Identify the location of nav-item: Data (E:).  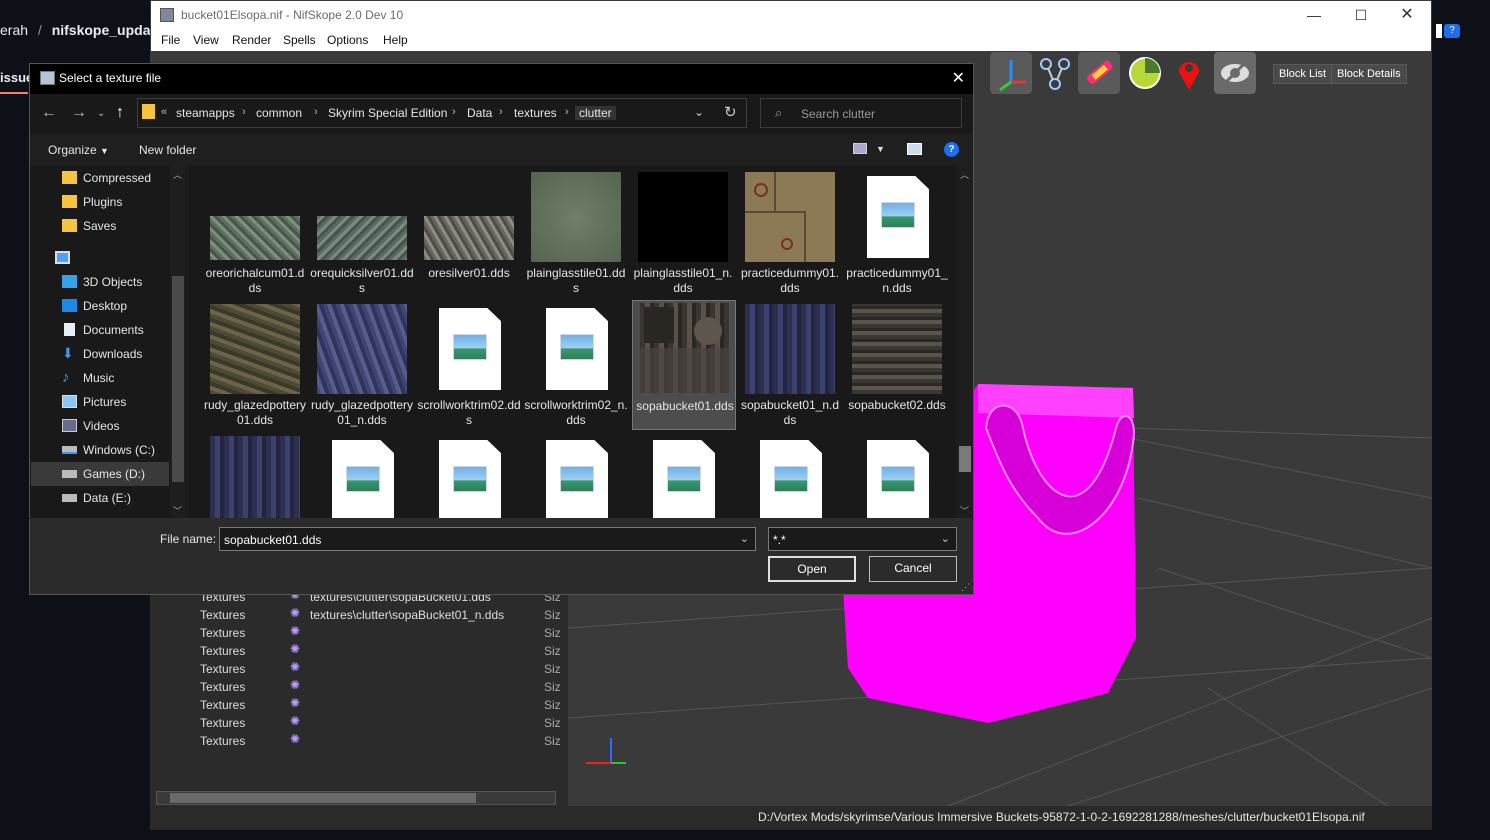
(107, 498).